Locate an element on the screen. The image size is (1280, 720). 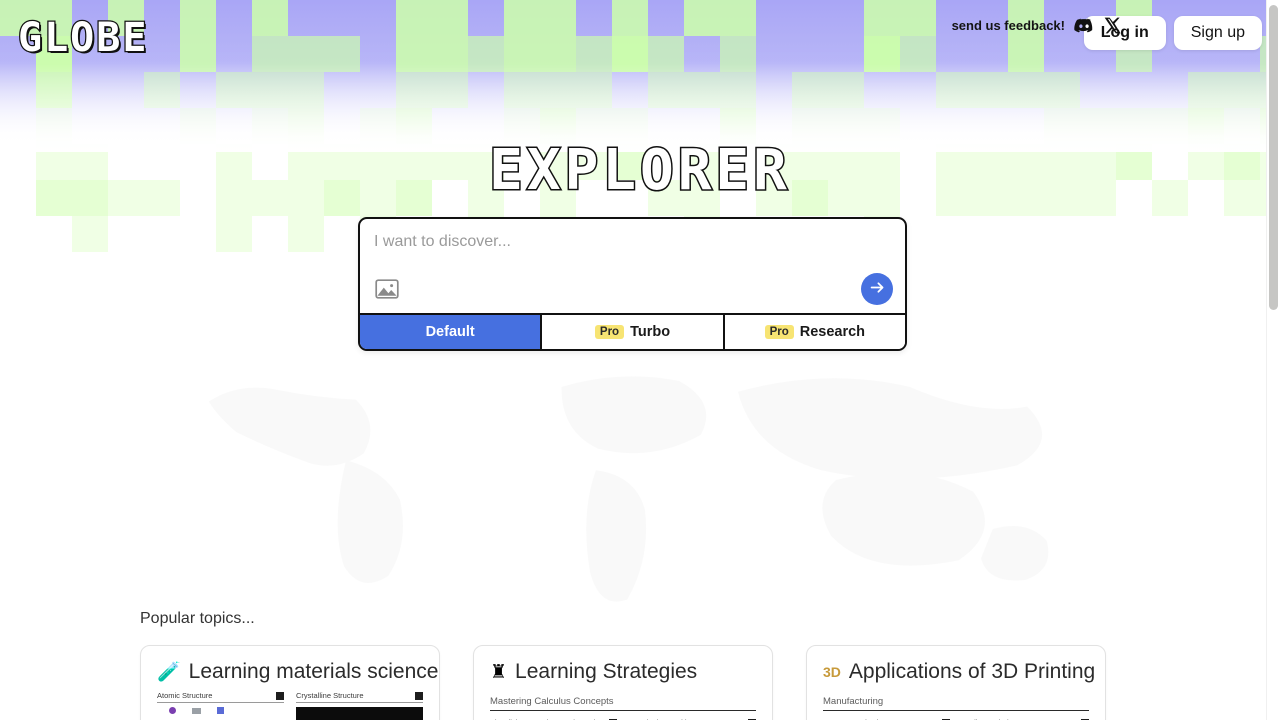
card-preview-column: Crystalline Structure is located at coordinates (359, 705).